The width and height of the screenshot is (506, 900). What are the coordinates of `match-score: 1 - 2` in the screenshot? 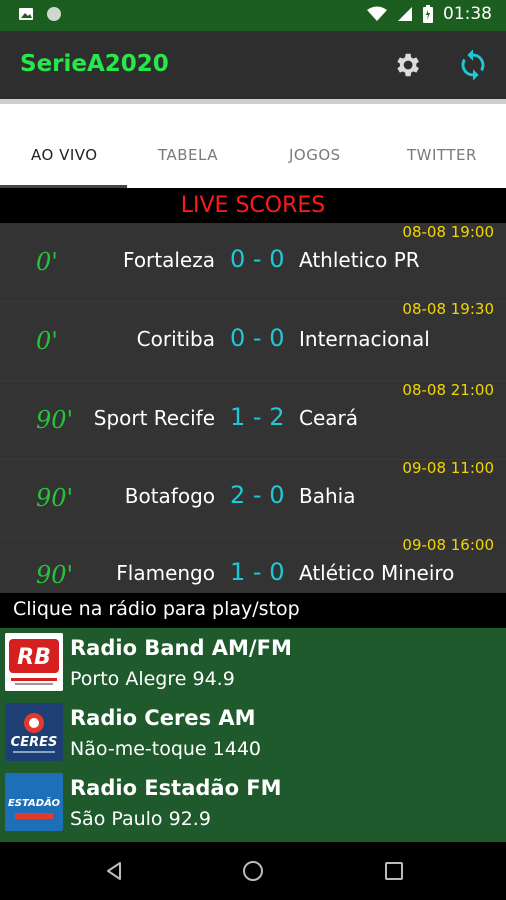 It's located at (257, 417).